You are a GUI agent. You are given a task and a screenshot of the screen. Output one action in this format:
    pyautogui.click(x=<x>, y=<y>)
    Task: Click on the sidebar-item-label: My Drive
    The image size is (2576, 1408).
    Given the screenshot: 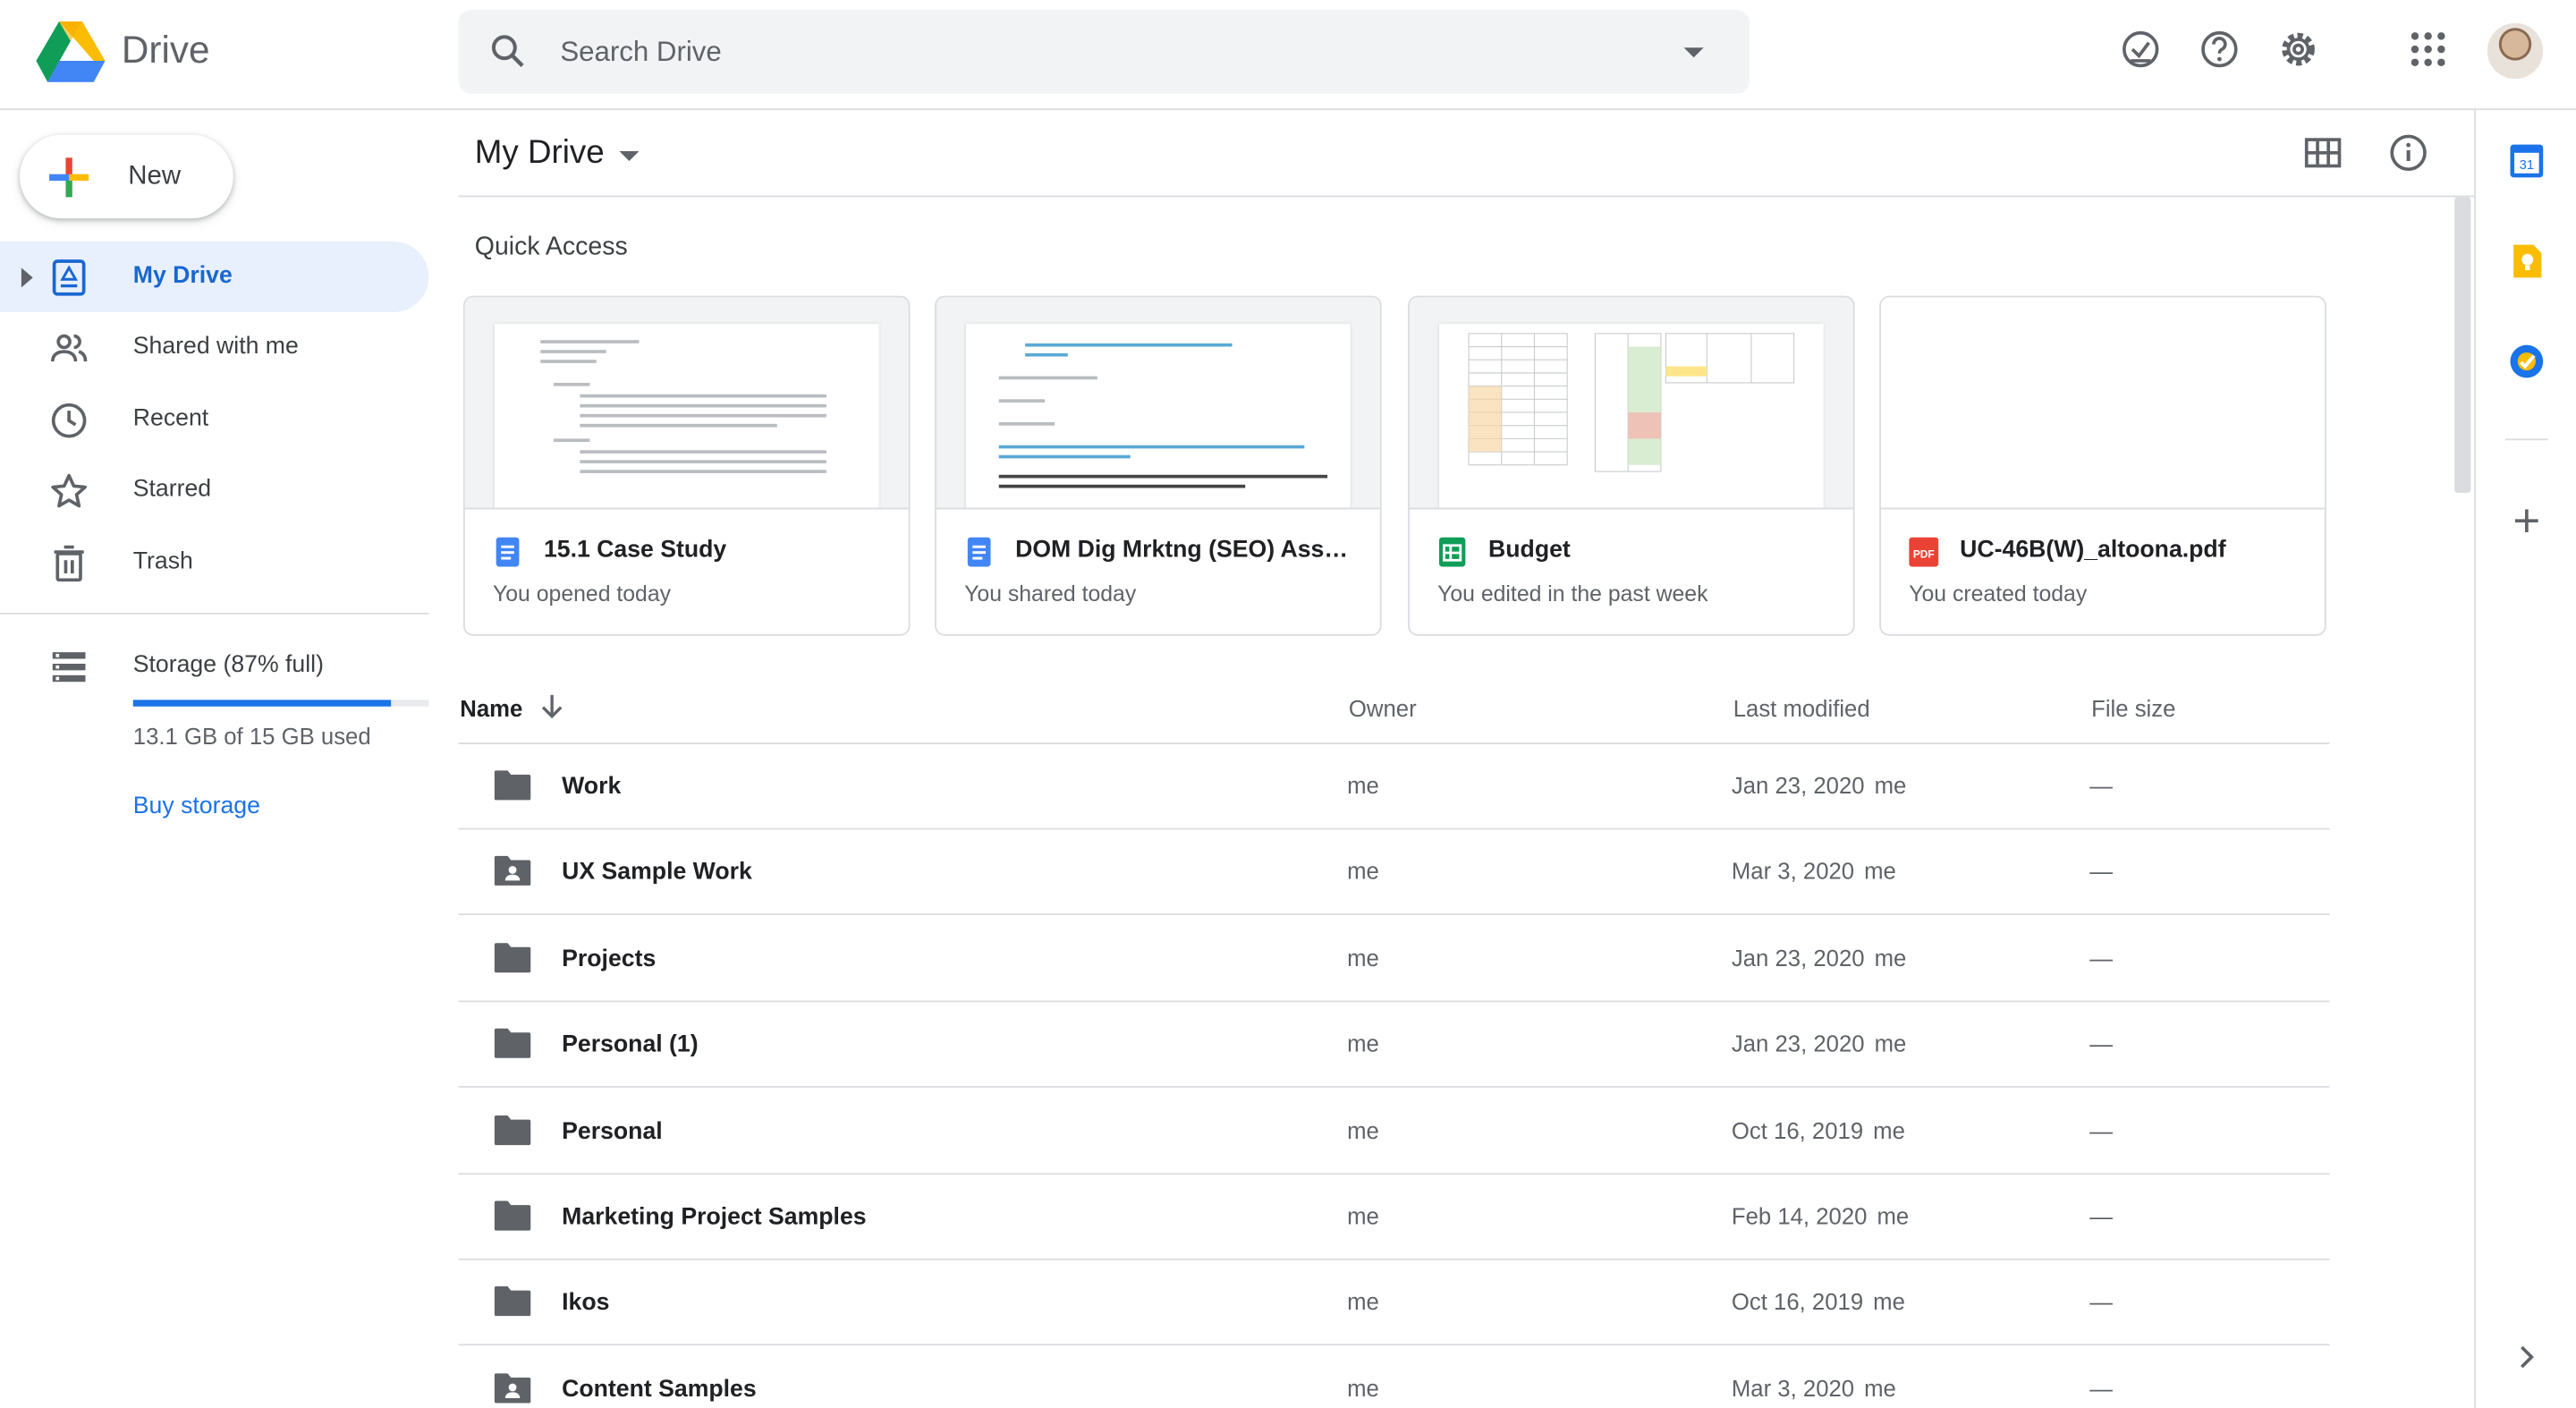 What is the action you would take?
    pyautogui.click(x=182, y=276)
    